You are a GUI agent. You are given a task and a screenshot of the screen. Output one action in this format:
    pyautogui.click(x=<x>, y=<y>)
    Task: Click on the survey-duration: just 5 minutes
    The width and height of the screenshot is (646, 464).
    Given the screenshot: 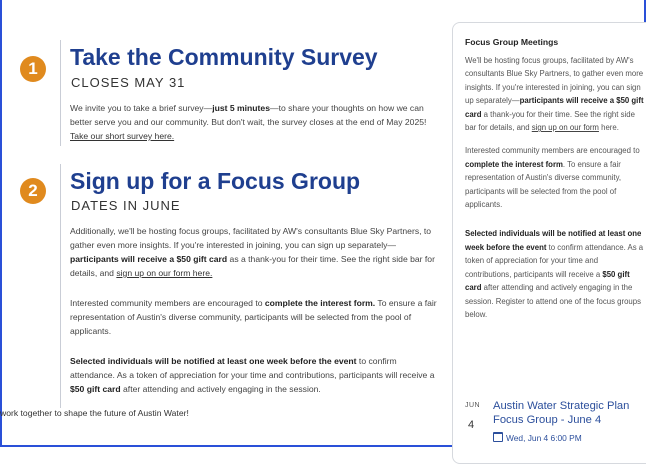 What is the action you would take?
    pyautogui.click(x=241, y=108)
    